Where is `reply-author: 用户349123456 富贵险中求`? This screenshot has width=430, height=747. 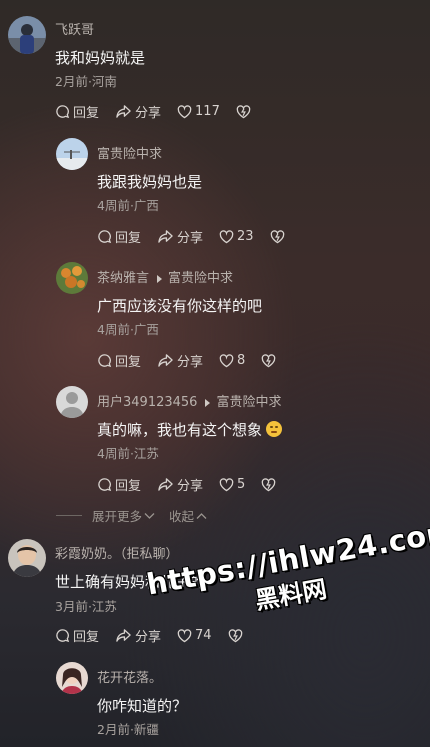
reply-author: 用户349123456 富贵险中求 is located at coordinates (189, 400).